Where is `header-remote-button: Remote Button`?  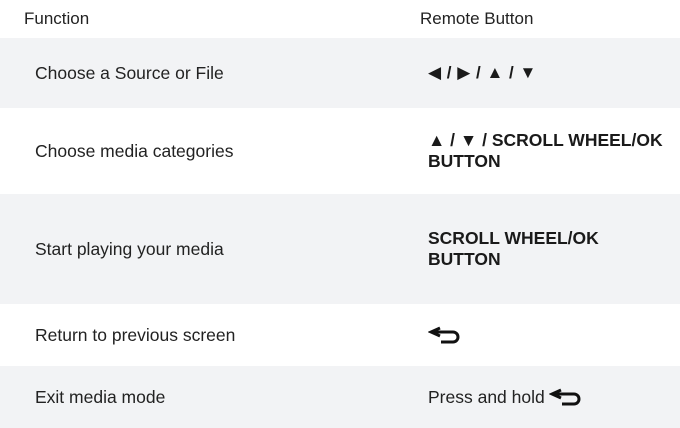
header-remote-button: Remote Button is located at coordinates (477, 18).